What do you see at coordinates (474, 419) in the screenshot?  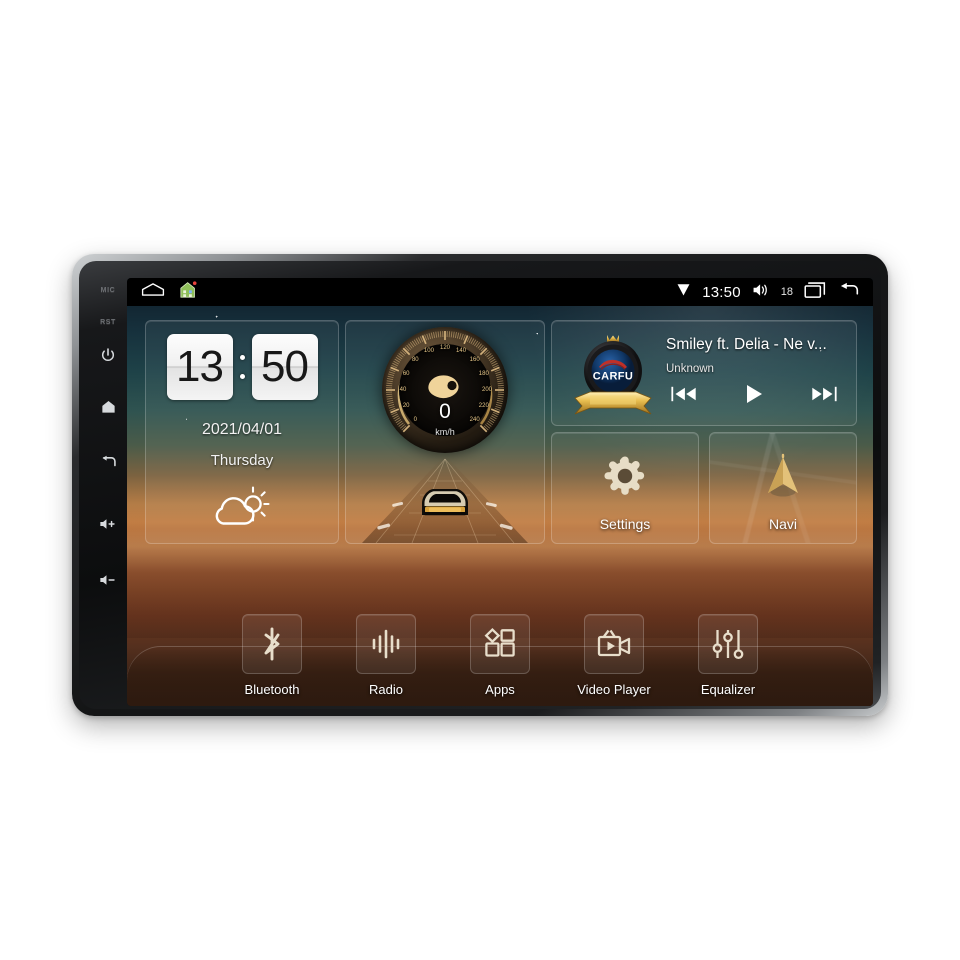 I see `gauge-tick-240: 240` at bounding box center [474, 419].